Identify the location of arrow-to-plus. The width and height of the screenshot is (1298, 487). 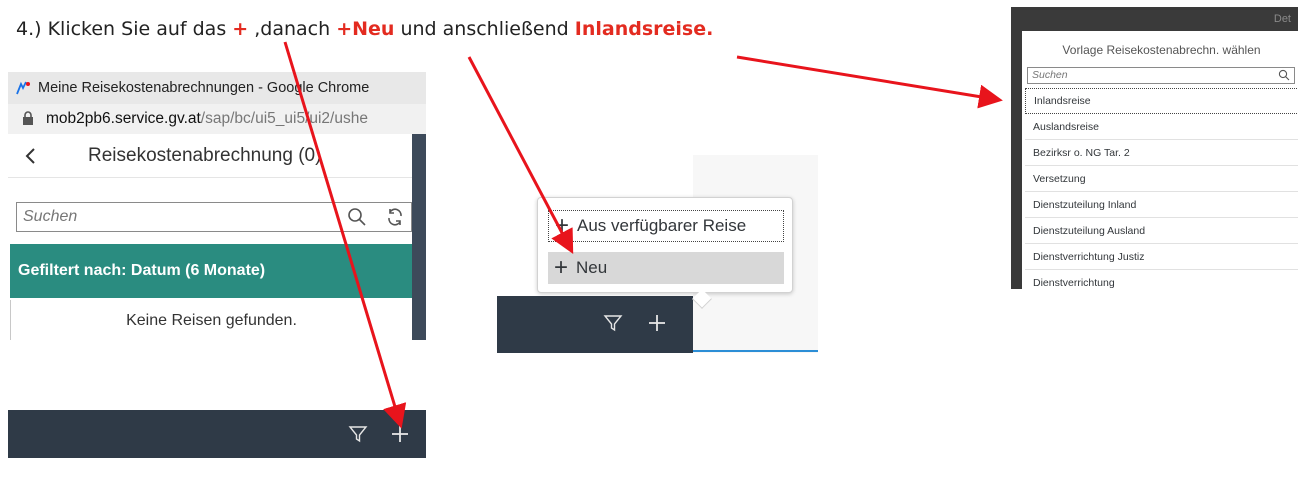
(345, 235).